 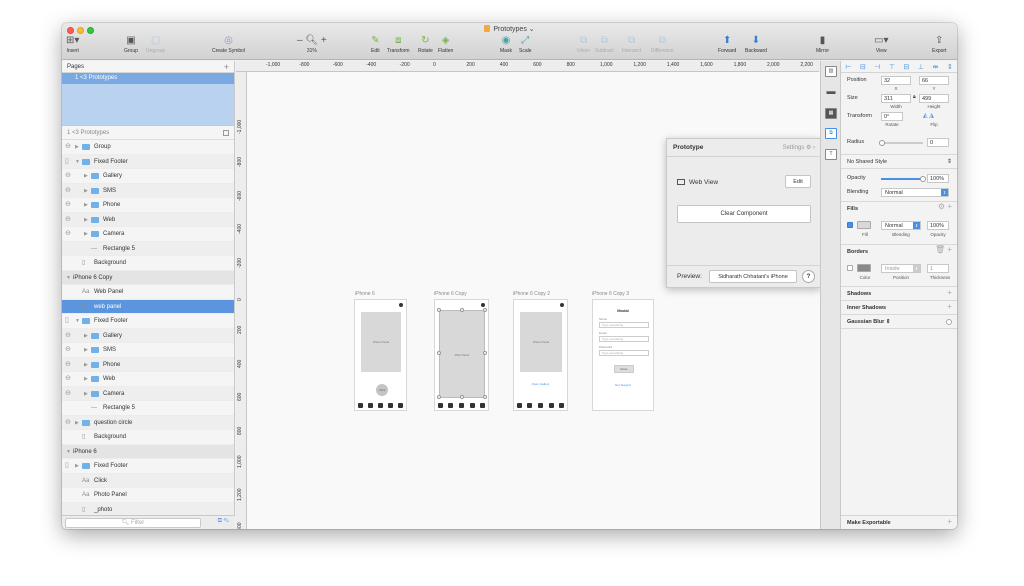 What do you see at coordinates (864, 225) in the screenshot?
I see `fill-color-swatch` at bounding box center [864, 225].